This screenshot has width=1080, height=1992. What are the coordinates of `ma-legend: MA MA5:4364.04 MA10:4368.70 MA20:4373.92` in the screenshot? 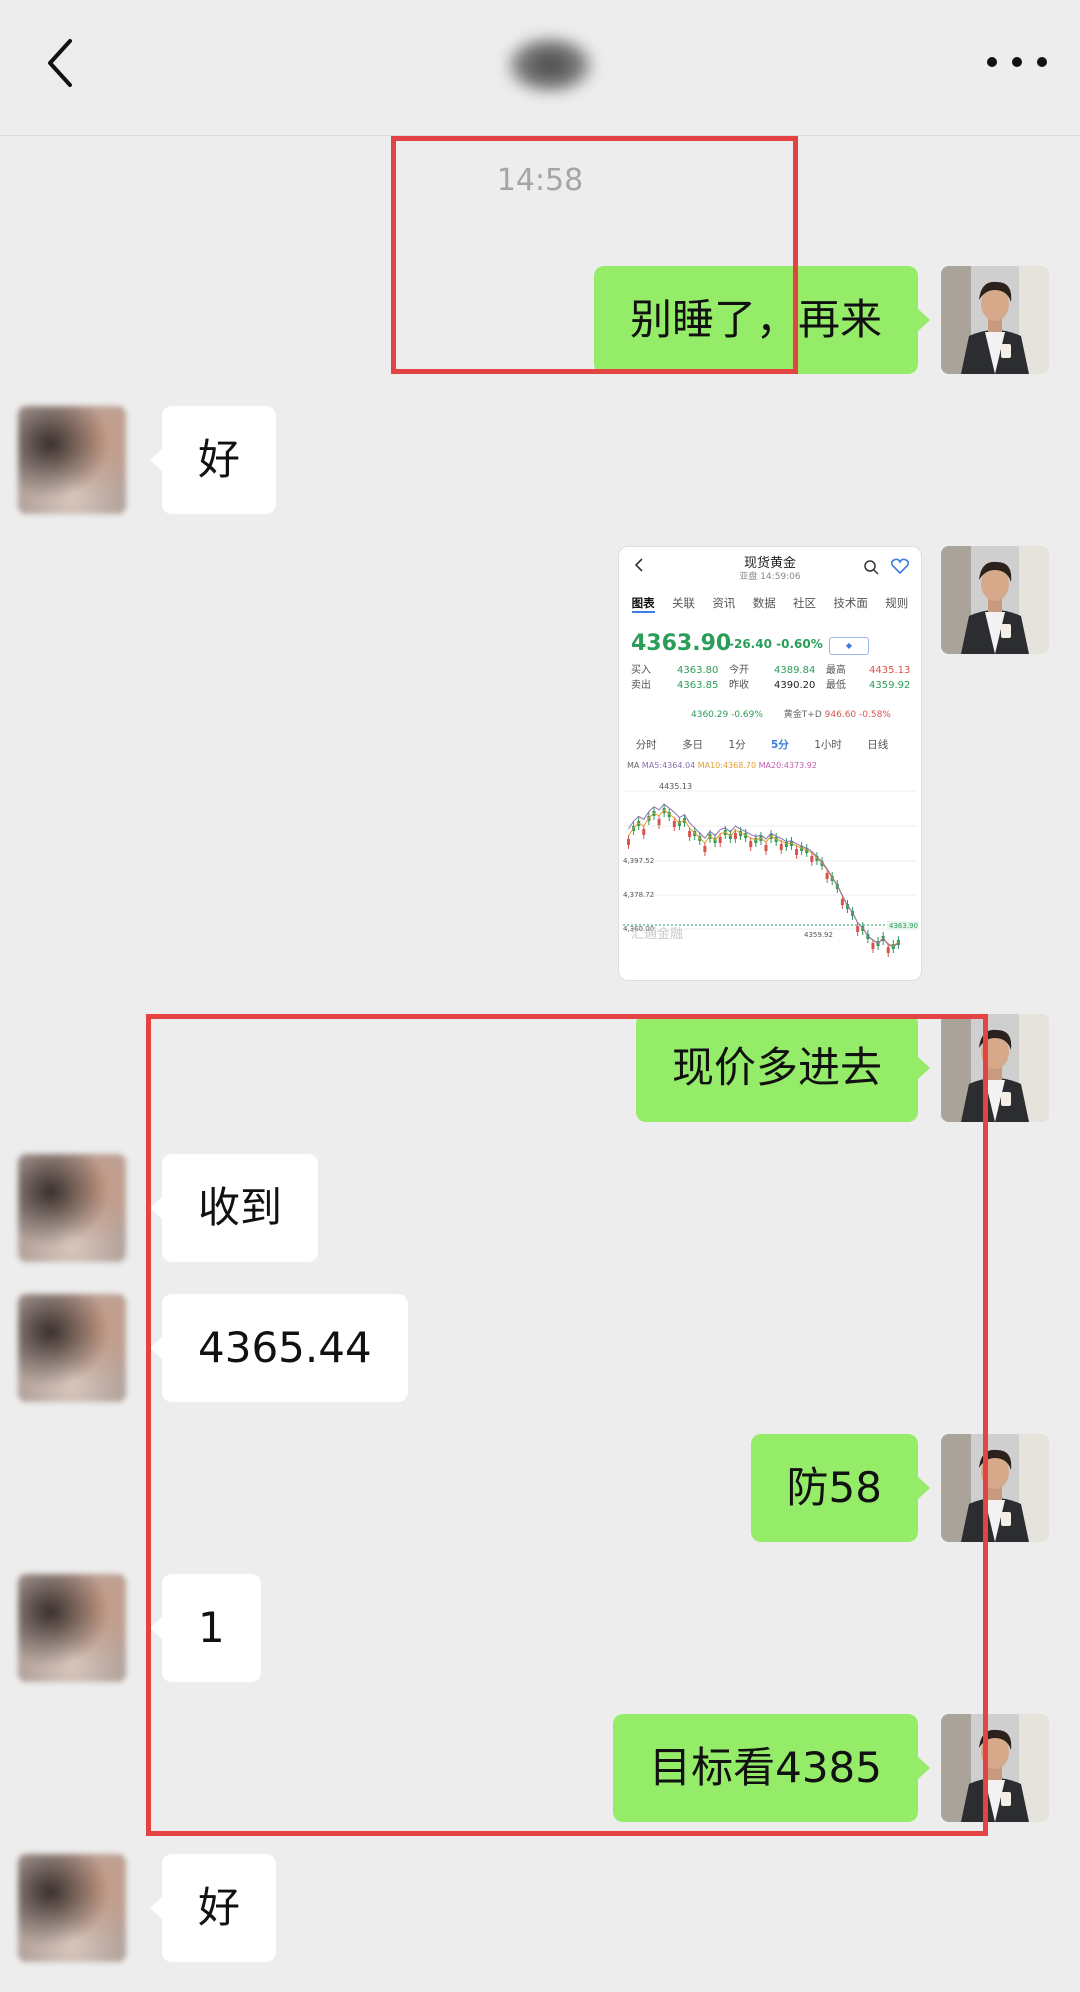 It's located at (722, 765).